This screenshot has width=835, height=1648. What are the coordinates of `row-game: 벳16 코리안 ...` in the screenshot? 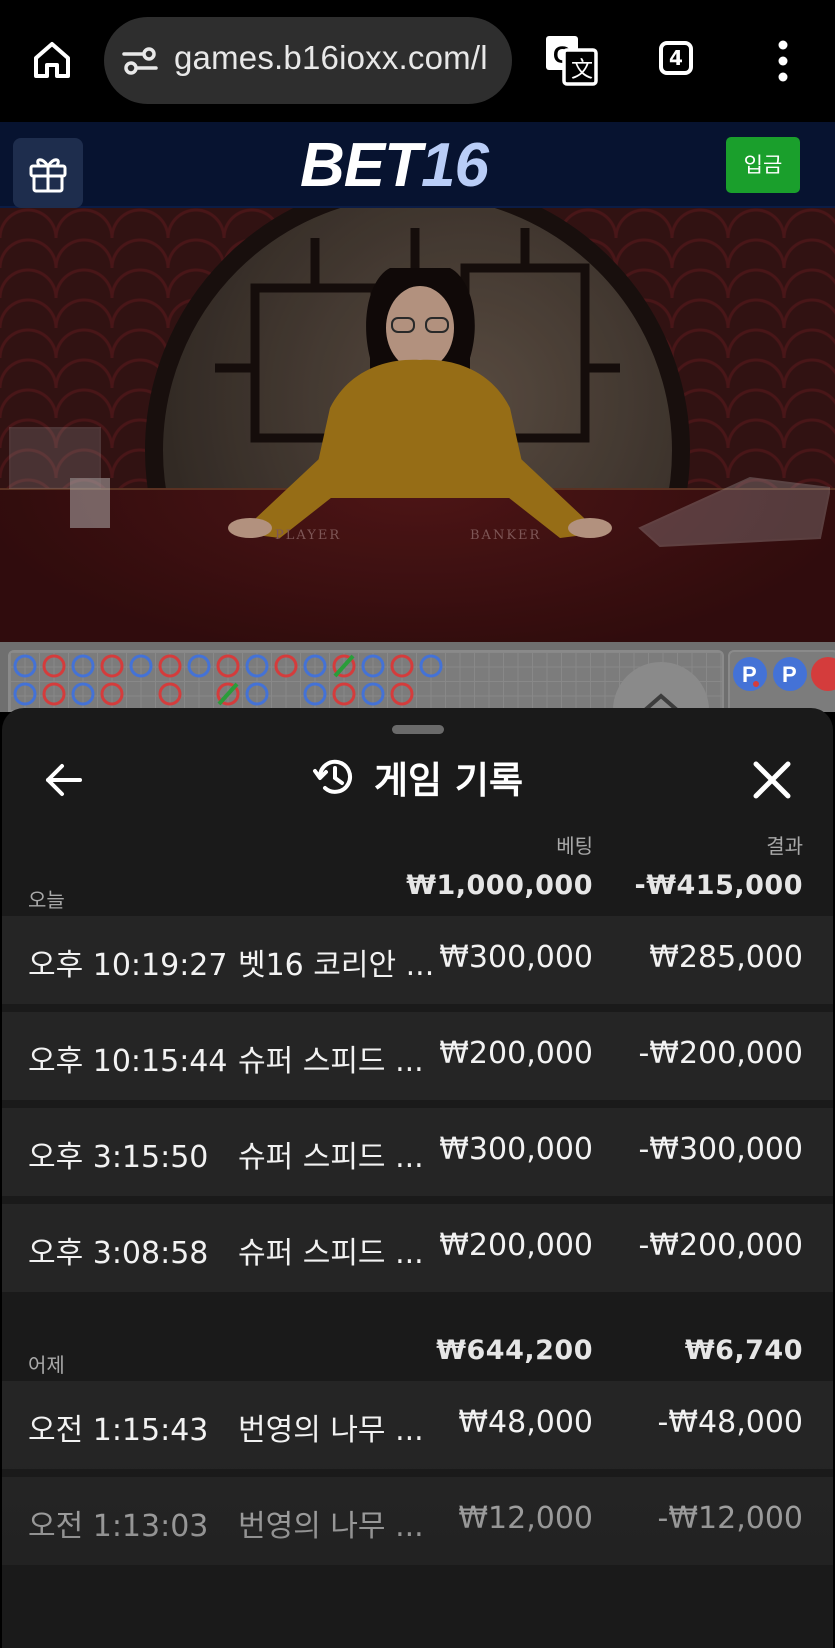 It's located at (336, 965).